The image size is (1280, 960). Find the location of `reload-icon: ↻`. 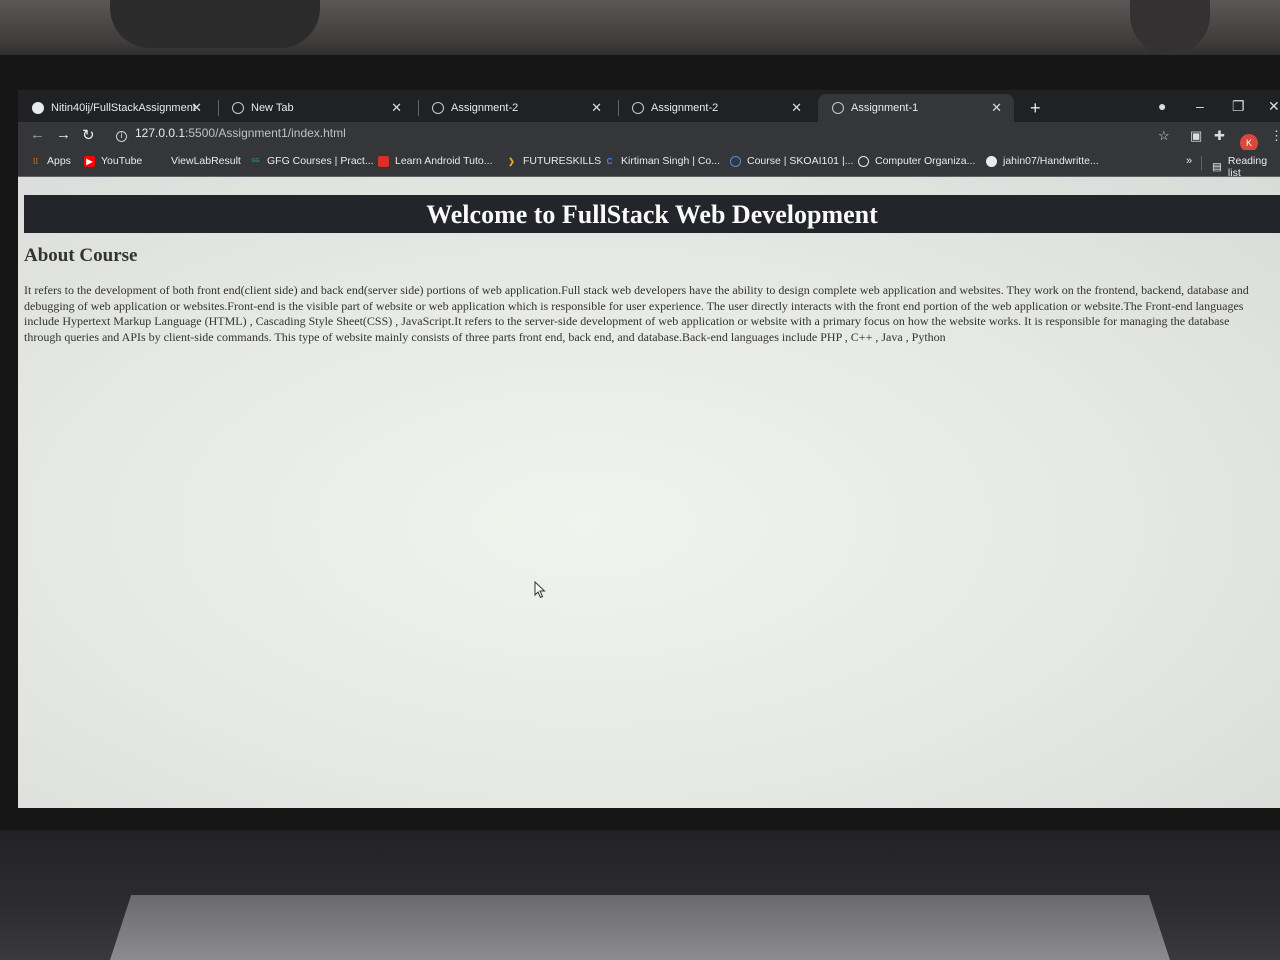

reload-icon: ↻ is located at coordinates (88, 135).